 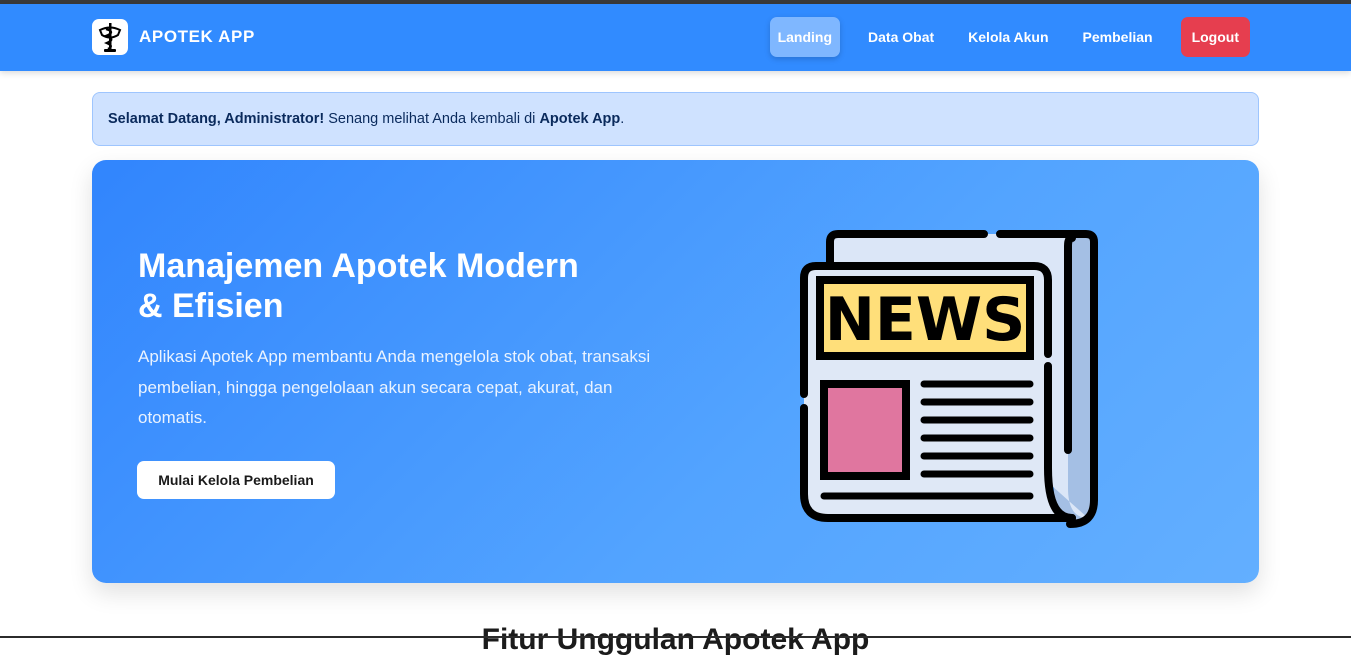 What do you see at coordinates (951, 375) in the screenshot?
I see `newspaper-icon: NEWS` at bounding box center [951, 375].